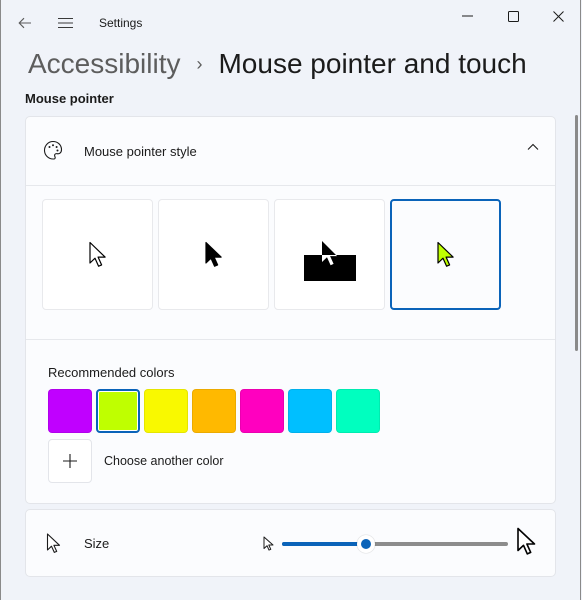 The height and width of the screenshot is (600, 582). What do you see at coordinates (268, 543) in the screenshot?
I see `small-pointer-icon` at bounding box center [268, 543].